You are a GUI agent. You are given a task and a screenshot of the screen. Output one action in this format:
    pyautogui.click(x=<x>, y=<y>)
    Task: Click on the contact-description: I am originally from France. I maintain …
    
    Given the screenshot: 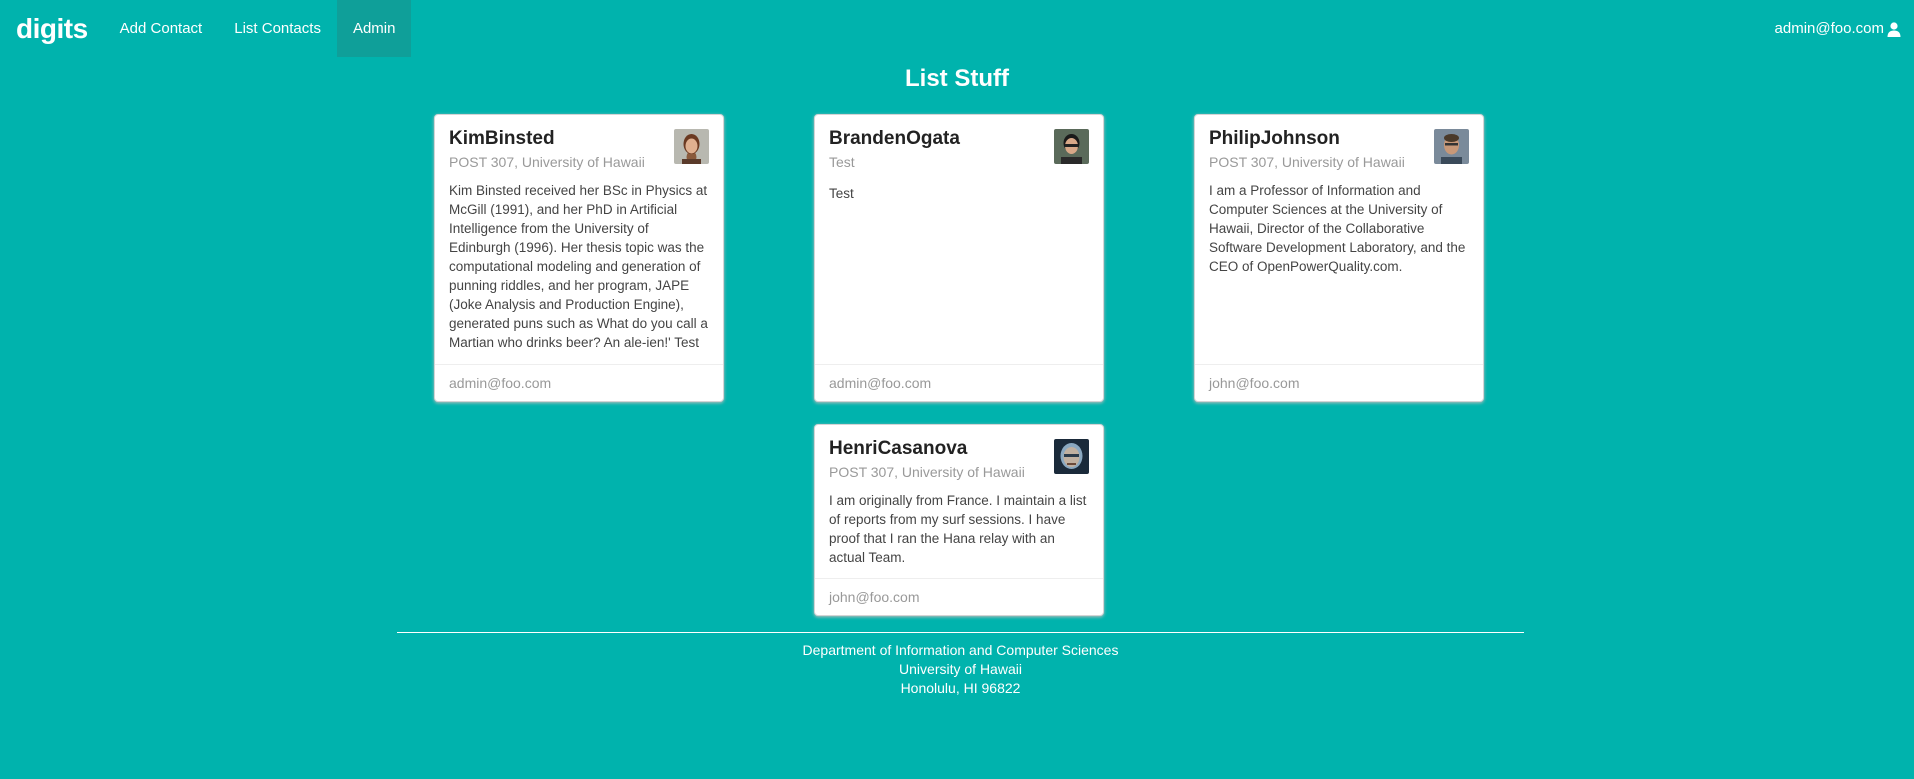 What is the action you would take?
    pyautogui.click(x=958, y=529)
    